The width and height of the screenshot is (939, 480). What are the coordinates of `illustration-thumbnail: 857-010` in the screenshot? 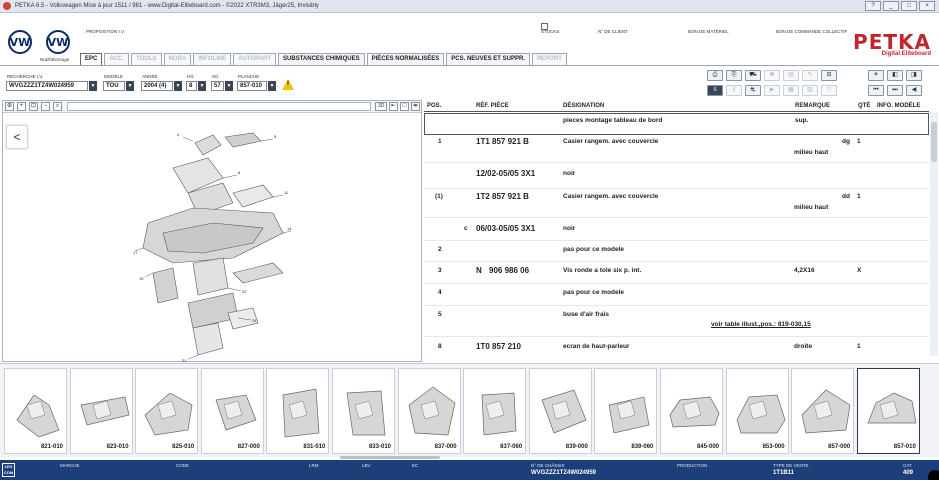 It's located at (888, 411).